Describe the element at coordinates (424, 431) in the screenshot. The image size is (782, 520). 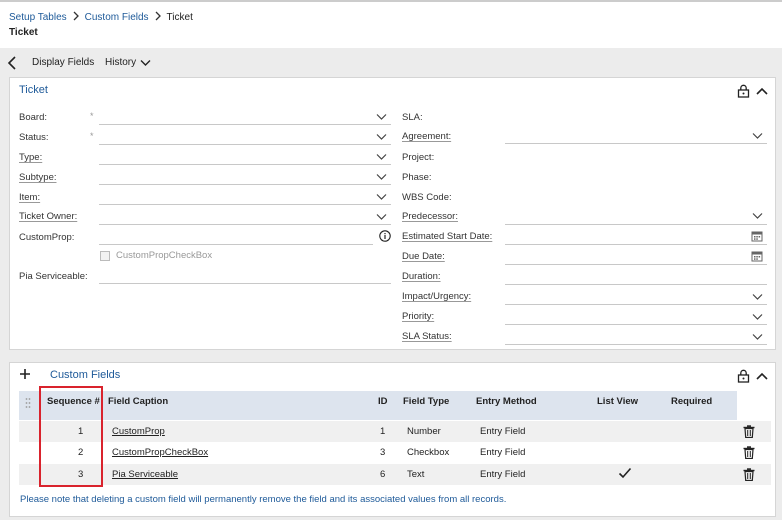
I see `row-field-type: Number` at that location.